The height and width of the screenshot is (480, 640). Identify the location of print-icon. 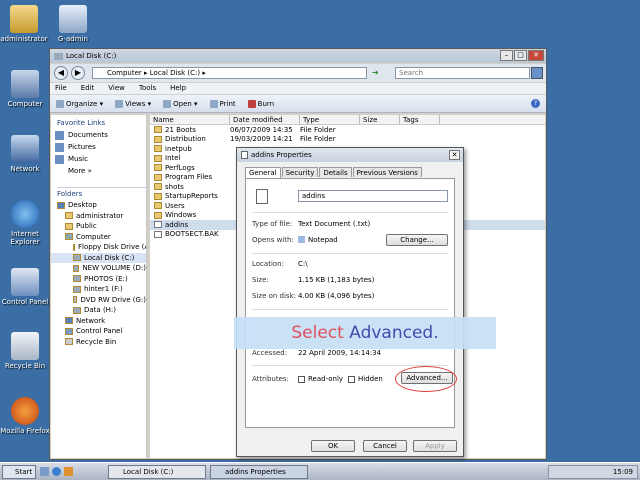
(213, 103).